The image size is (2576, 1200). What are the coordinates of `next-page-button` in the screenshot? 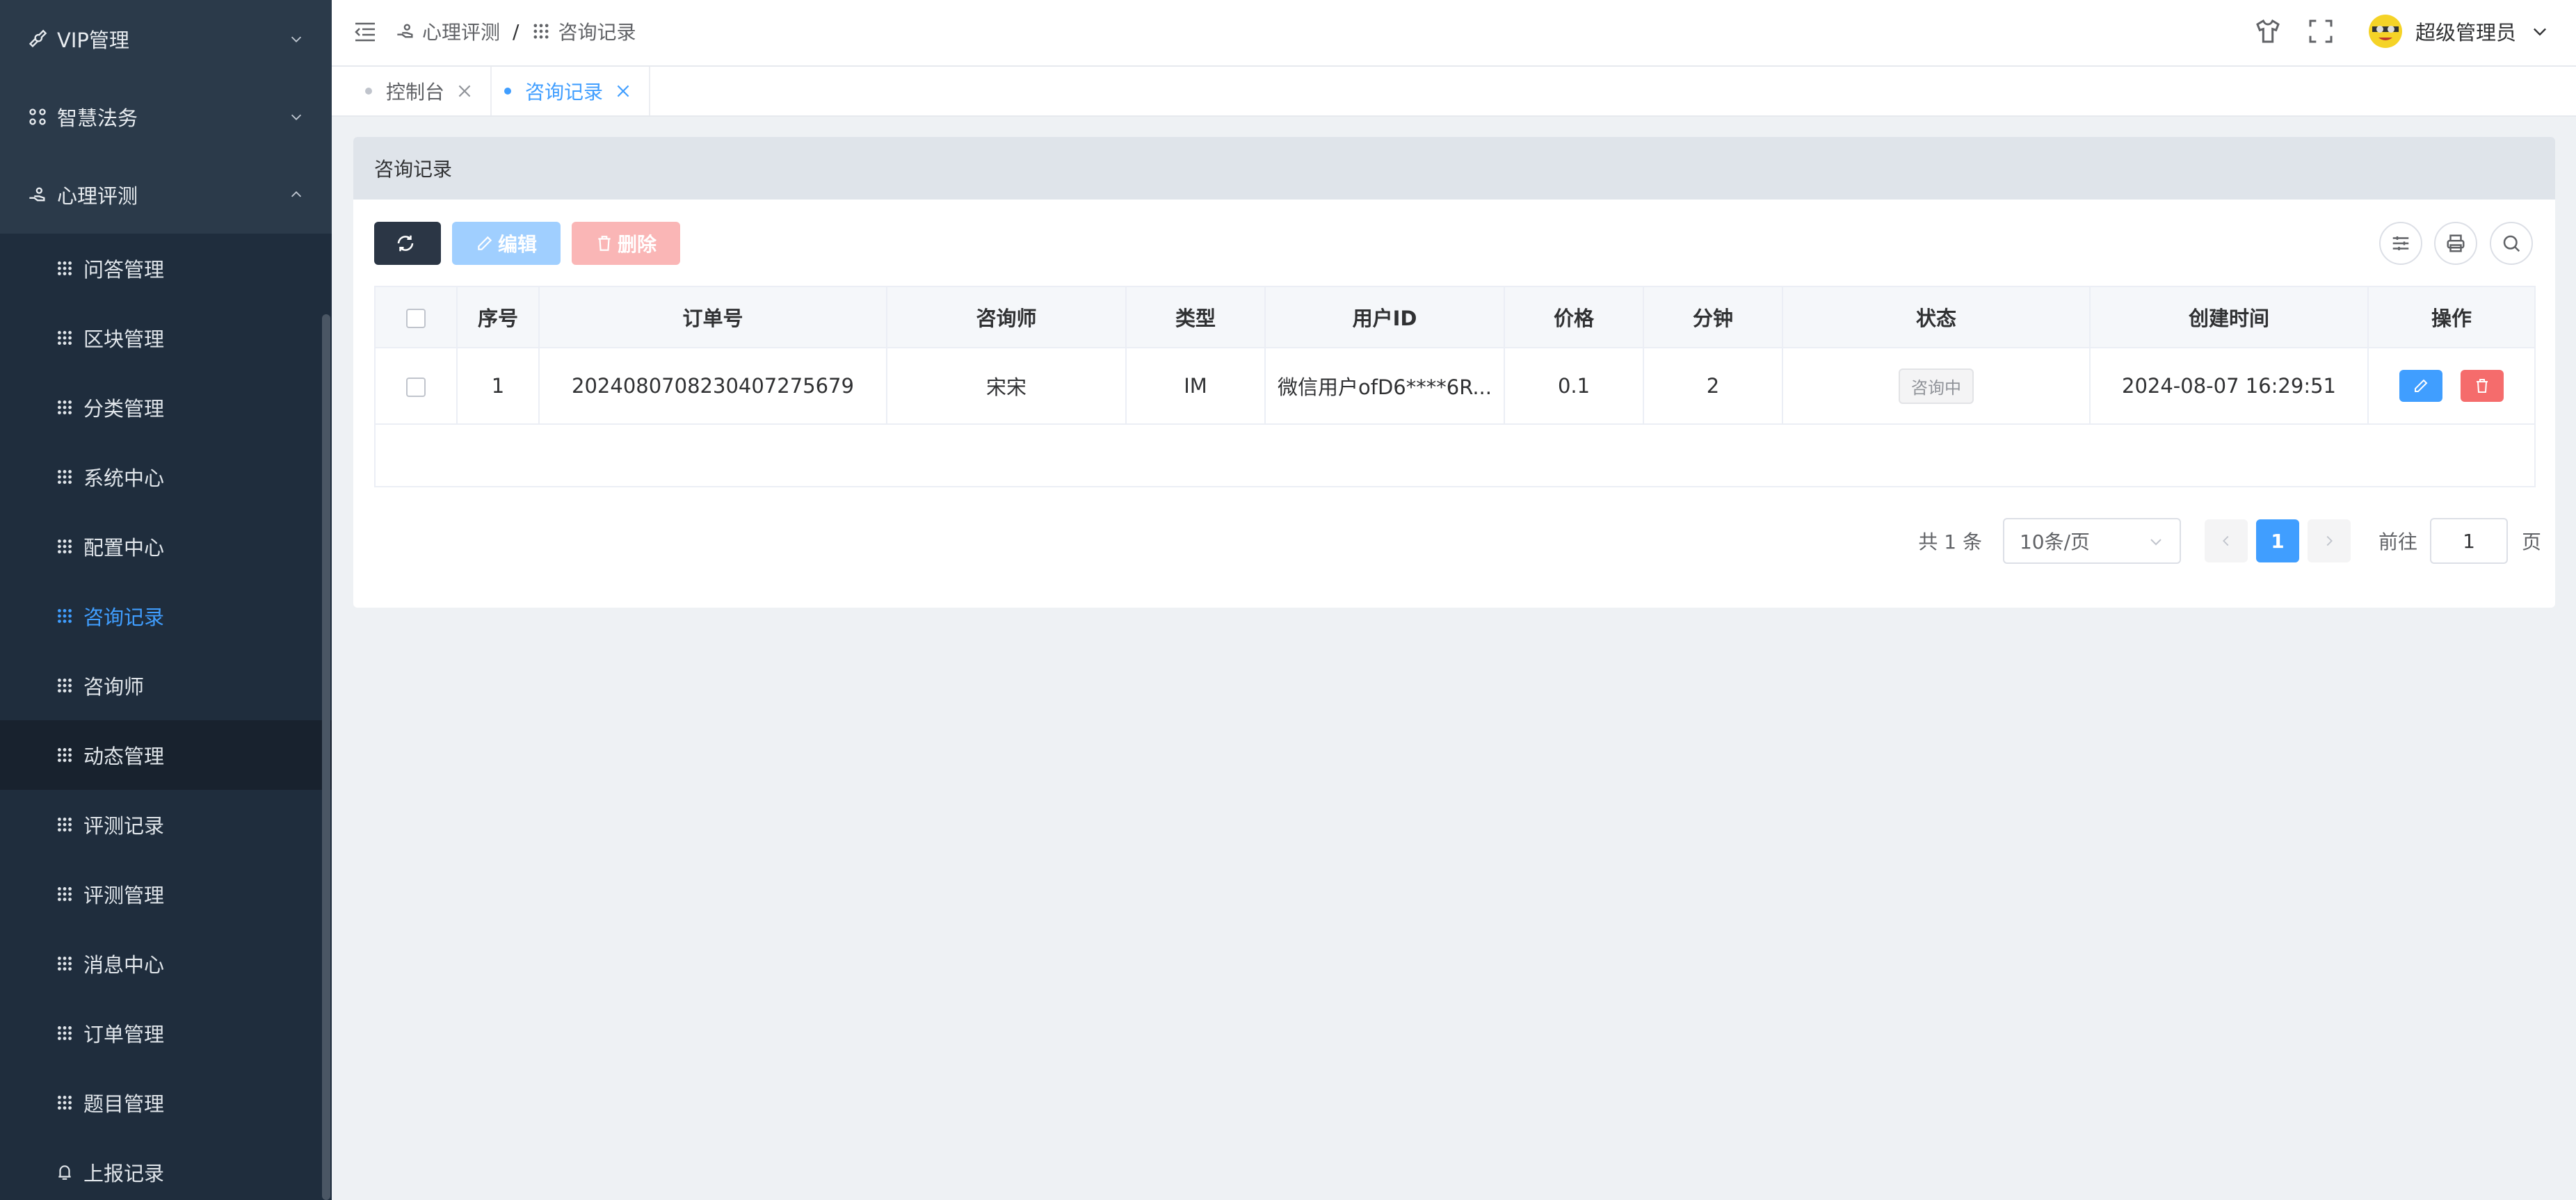 It's located at (2329, 540).